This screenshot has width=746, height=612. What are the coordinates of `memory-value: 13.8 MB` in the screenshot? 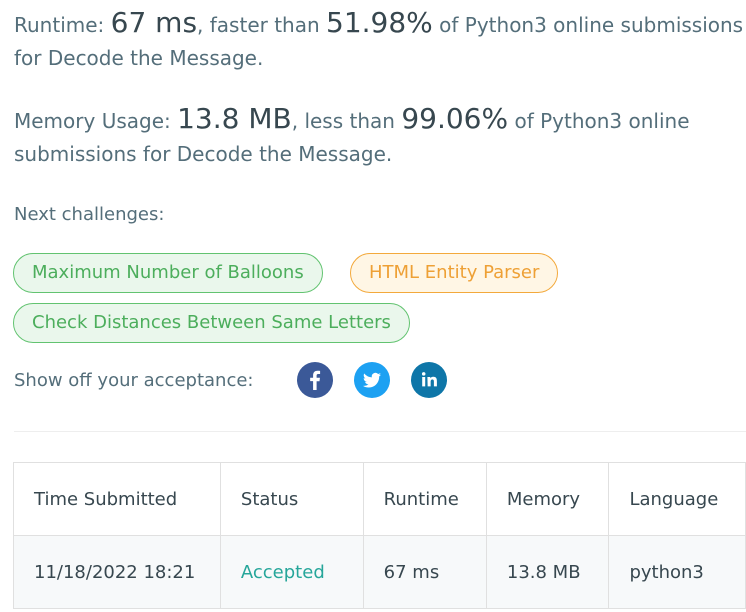 It's located at (234, 118).